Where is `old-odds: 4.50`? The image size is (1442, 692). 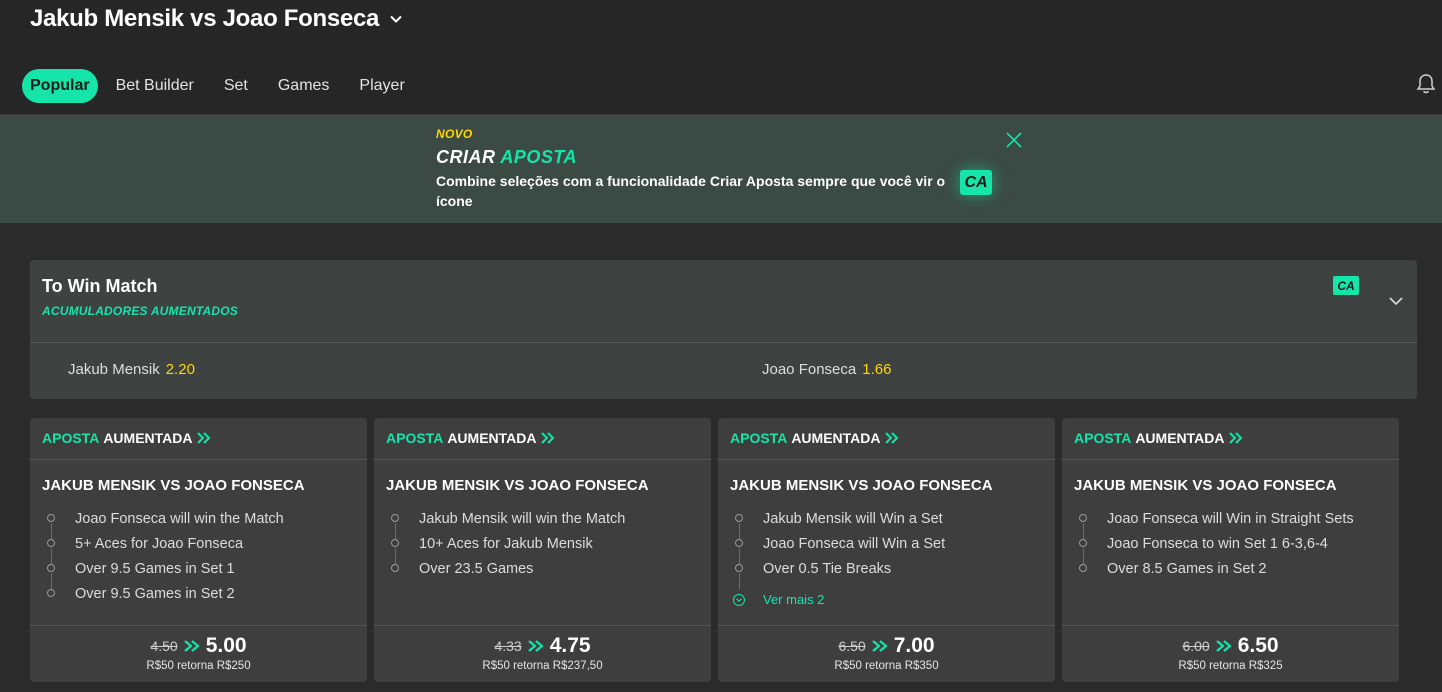
old-odds: 4.50 is located at coordinates (164, 646).